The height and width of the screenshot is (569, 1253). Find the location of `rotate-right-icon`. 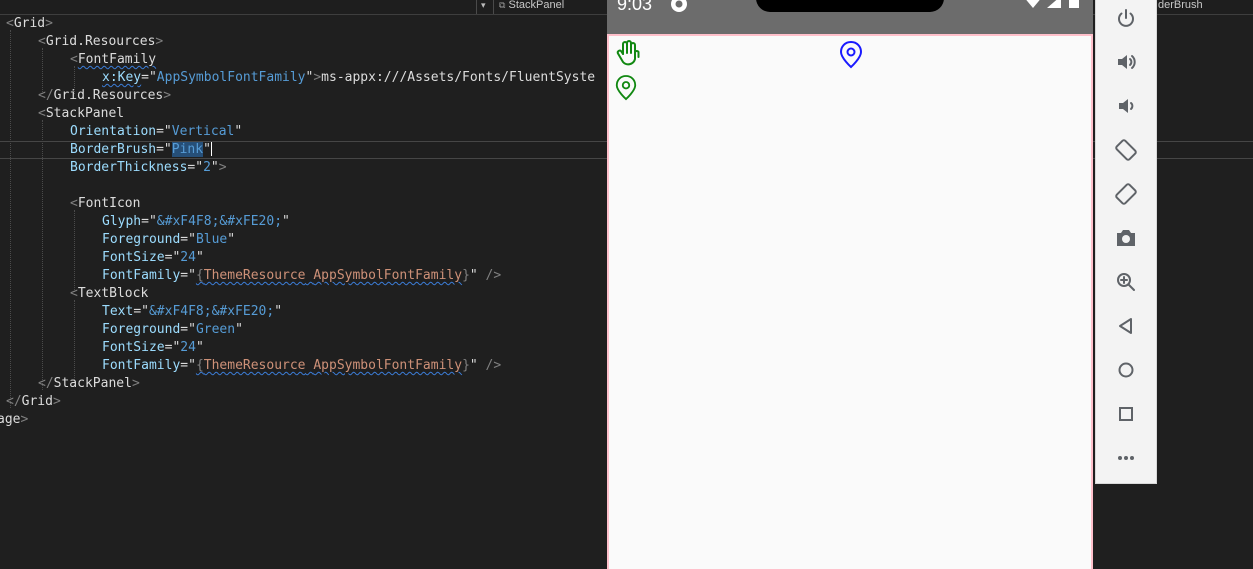

rotate-right-icon is located at coordinates (1126, 194).